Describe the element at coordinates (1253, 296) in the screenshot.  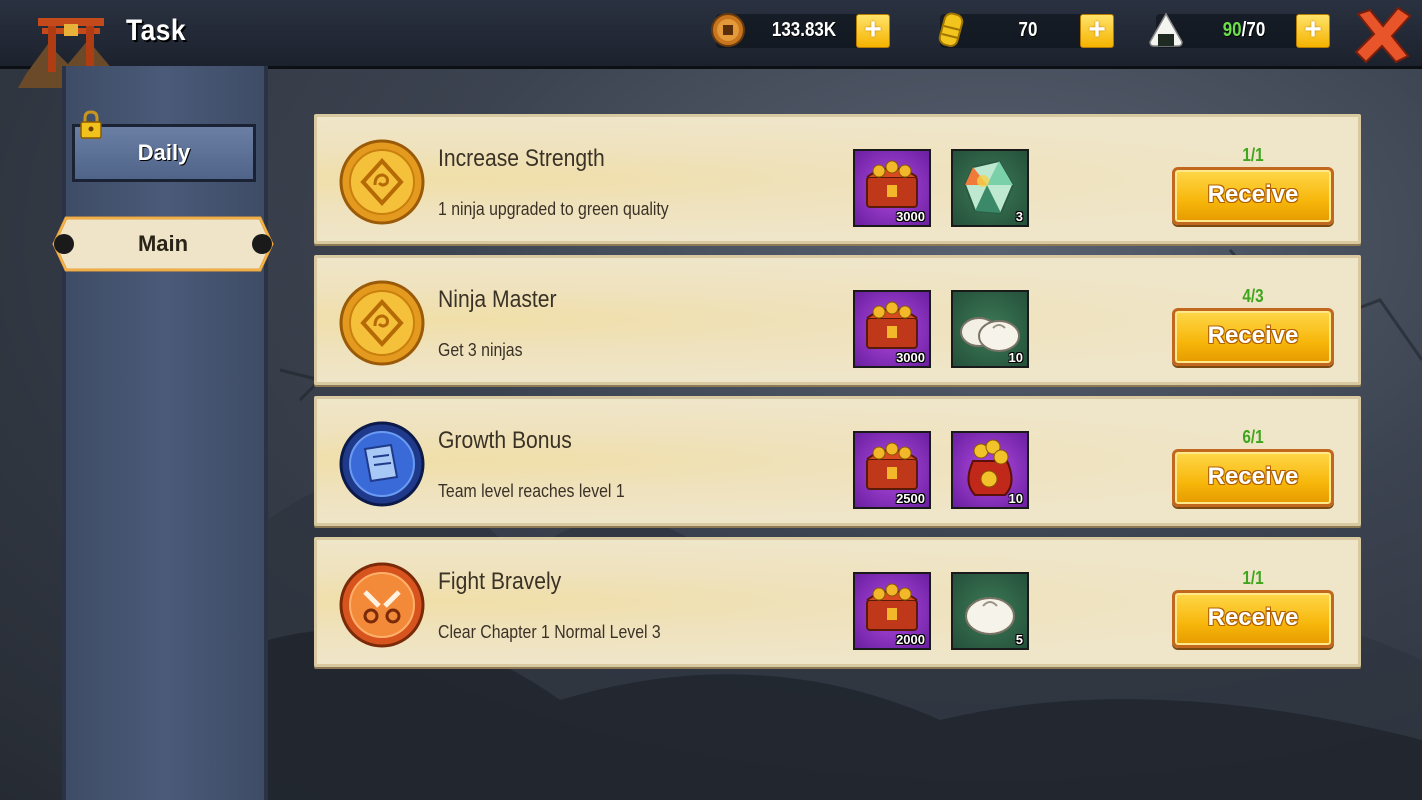
I see `task-progress: 4/3` at that location.